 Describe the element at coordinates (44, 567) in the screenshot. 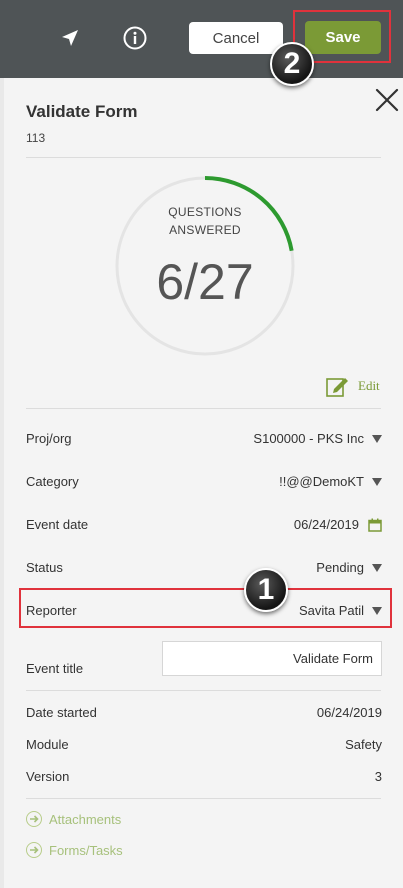

I see `field-label: Status` at that location.